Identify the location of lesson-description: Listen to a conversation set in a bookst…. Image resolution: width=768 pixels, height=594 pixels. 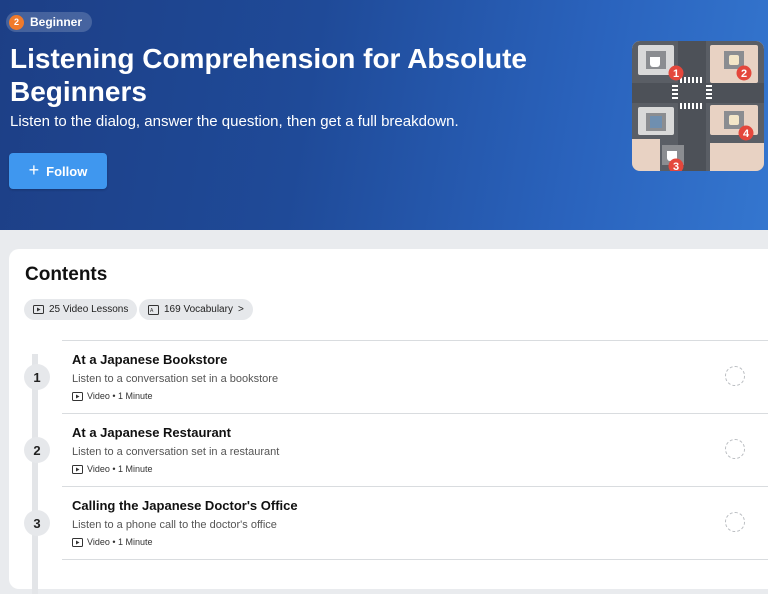
(175, 379).